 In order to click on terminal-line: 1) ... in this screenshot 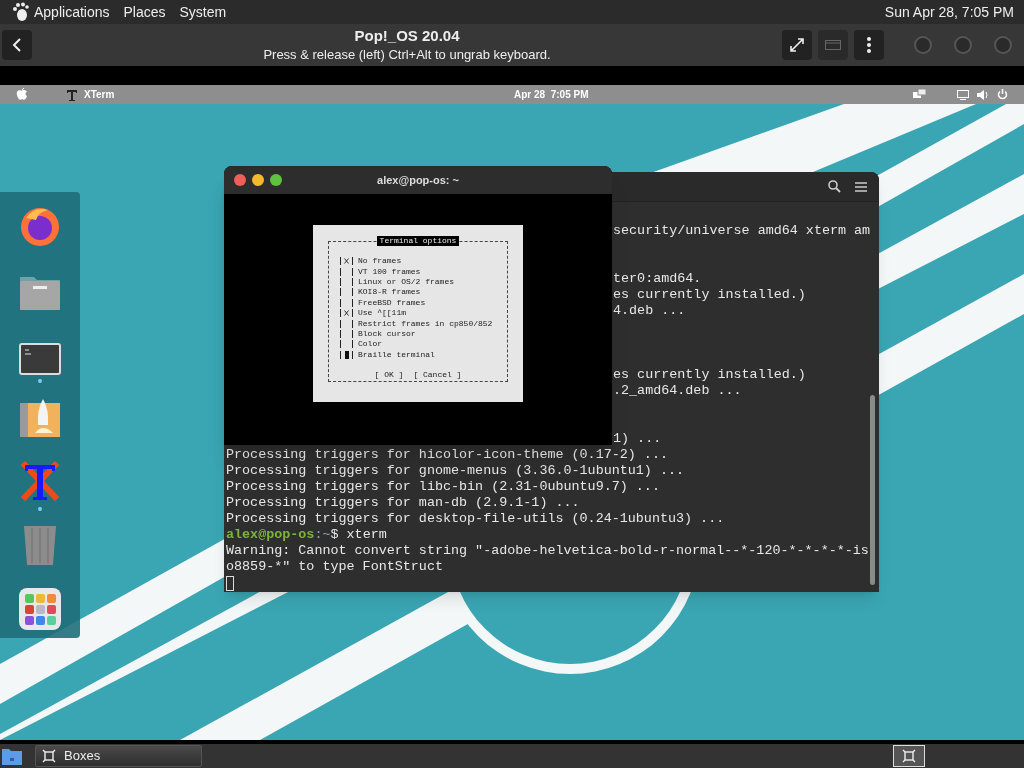, I will do `click(637, 438)`.